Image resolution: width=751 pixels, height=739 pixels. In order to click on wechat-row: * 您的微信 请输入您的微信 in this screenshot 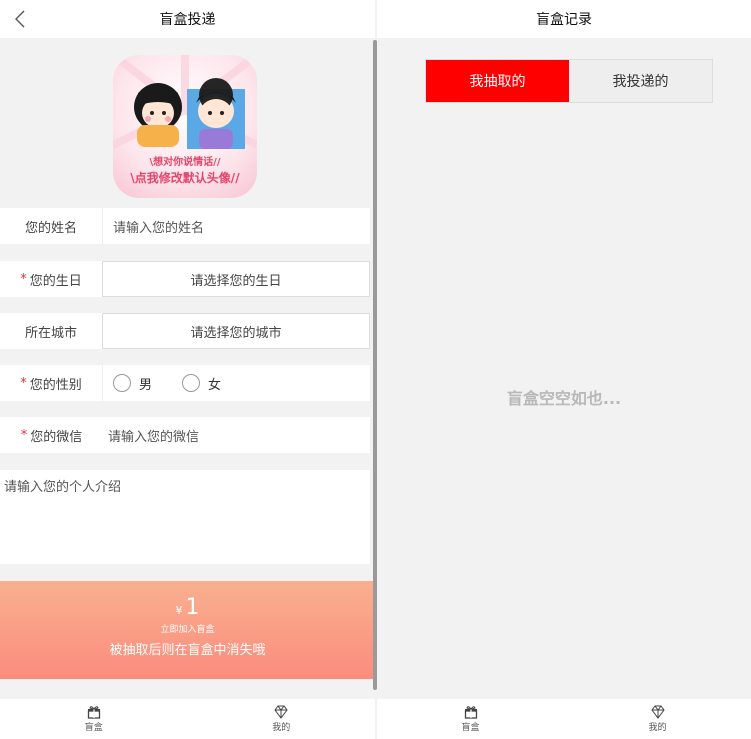, I will do `click(185, 435)`.